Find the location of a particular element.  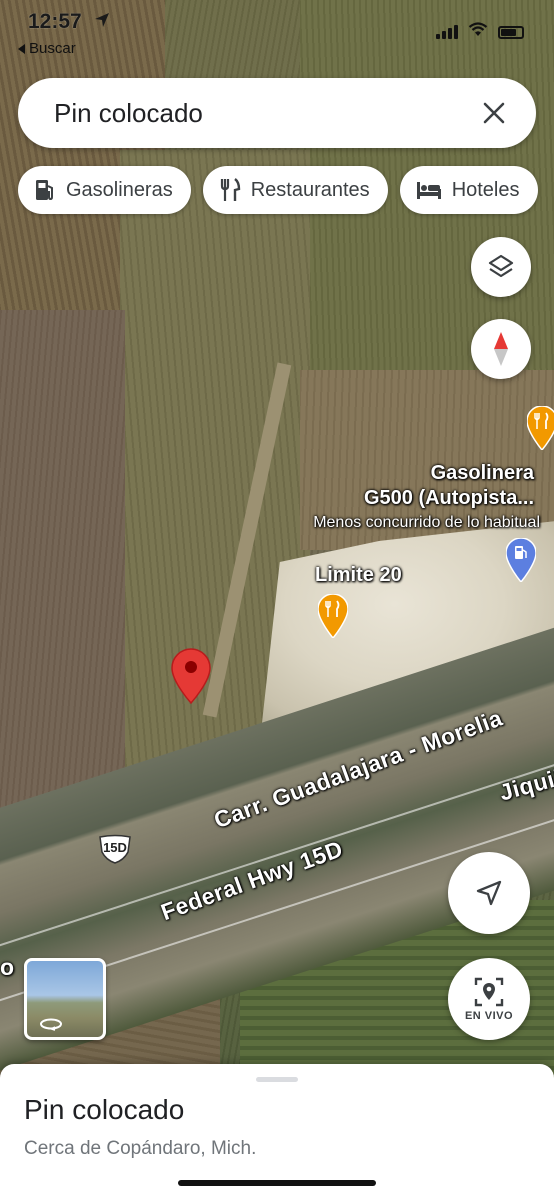

location-services-icon is located at coordinates (102, 20).